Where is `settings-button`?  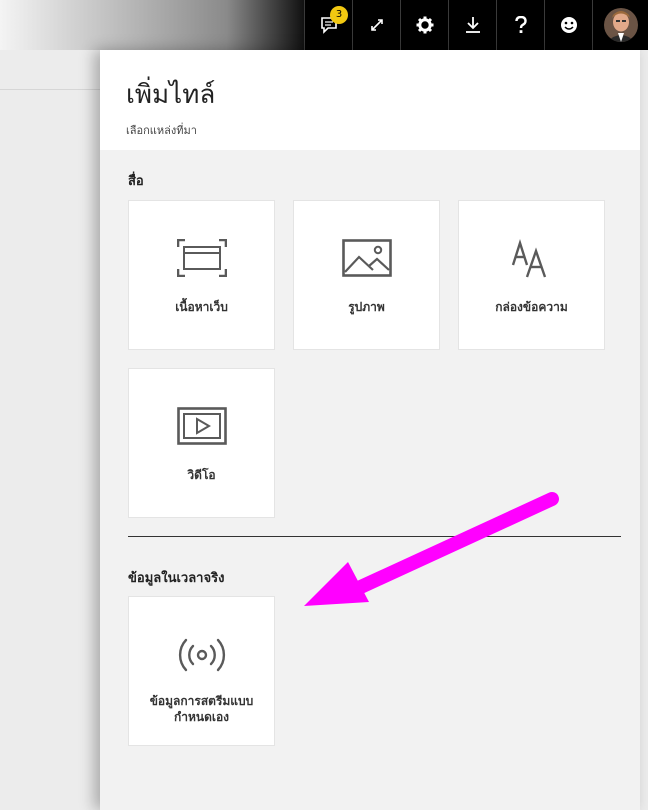 settings-button is located at coordinates (424, 25).